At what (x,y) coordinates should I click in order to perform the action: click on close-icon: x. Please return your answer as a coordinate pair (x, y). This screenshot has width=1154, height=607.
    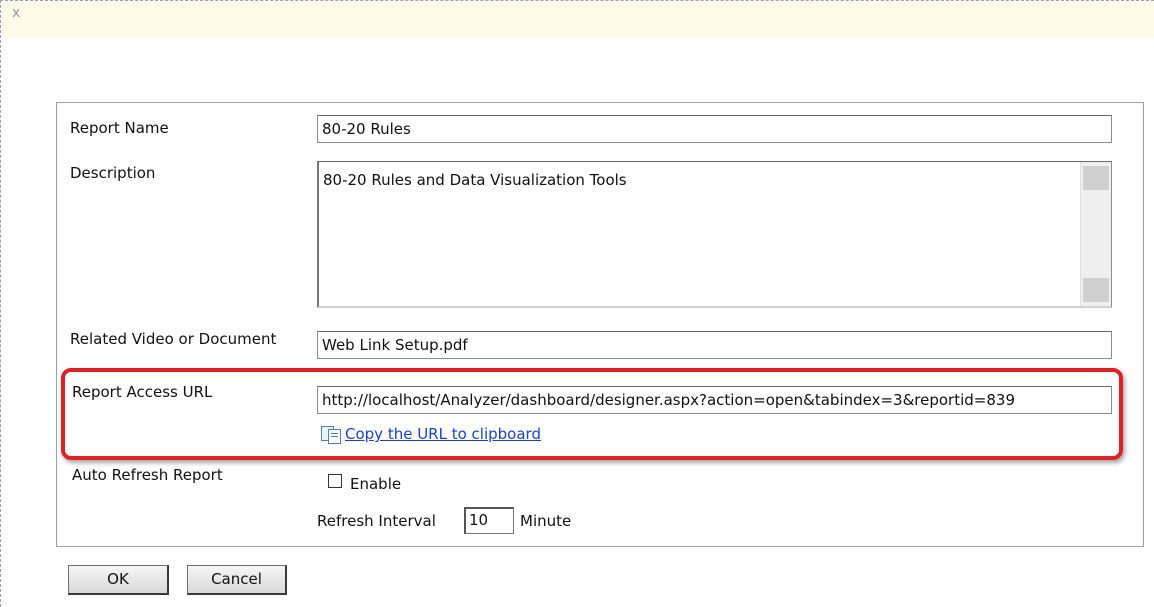
    Looking at the image, I should click on (16, 13).